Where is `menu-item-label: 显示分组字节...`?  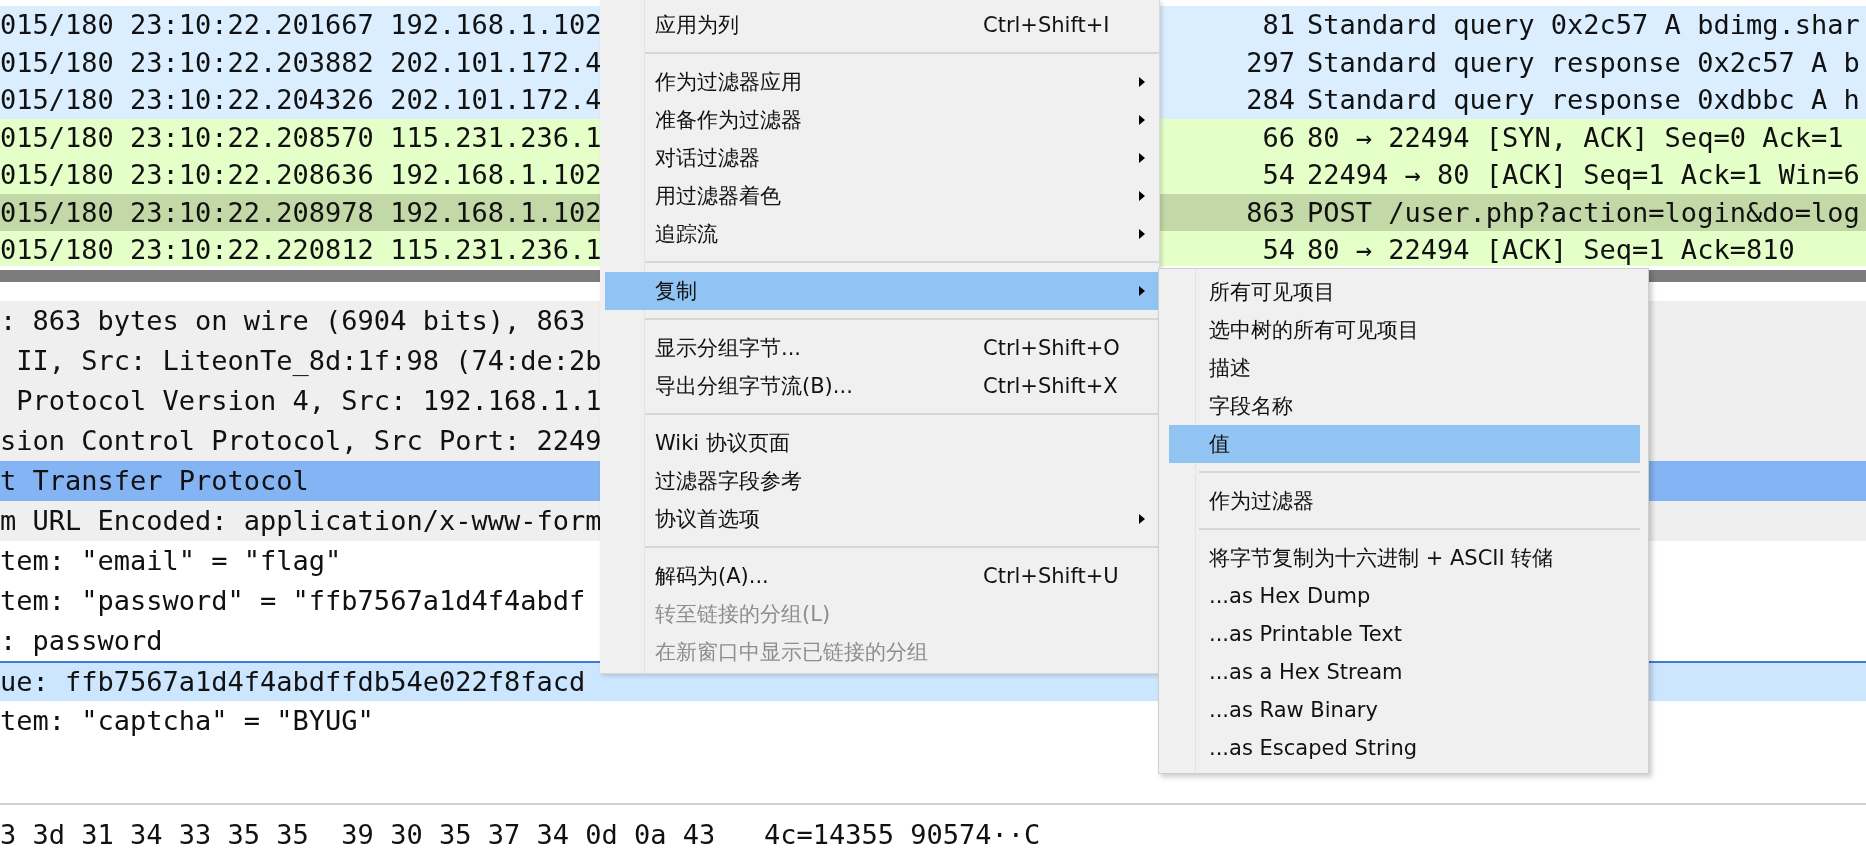 menu-item-label: 显示分组字节... is located at coordinates (729, 348).